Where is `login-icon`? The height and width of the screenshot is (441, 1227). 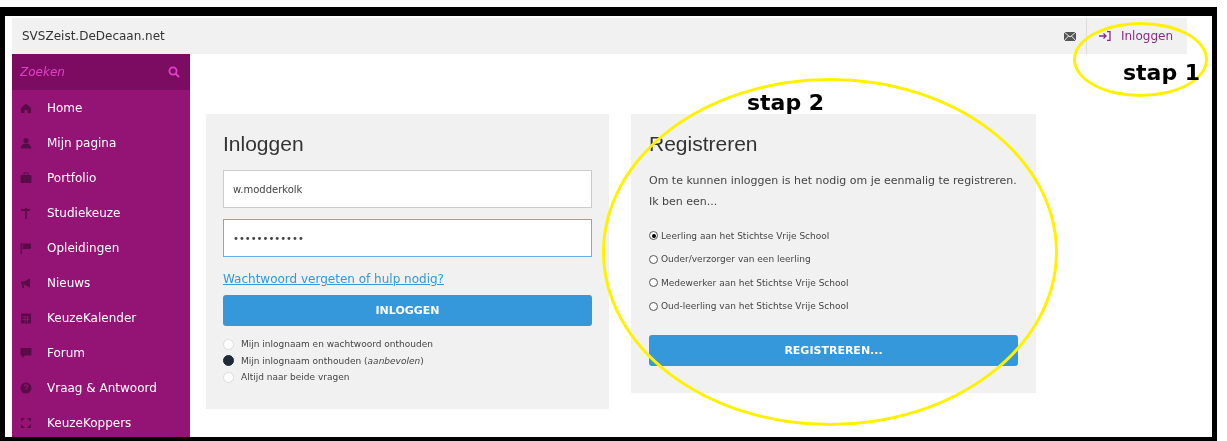
login-icon is located at coordinates (1104, 36).